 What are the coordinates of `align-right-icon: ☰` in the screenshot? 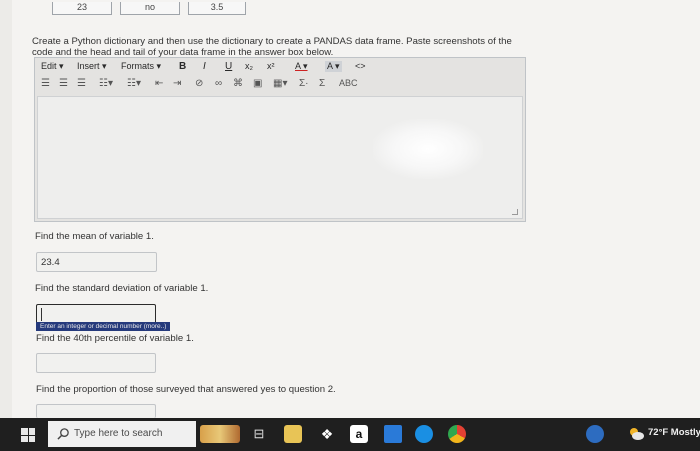 It's located at (81, 83).